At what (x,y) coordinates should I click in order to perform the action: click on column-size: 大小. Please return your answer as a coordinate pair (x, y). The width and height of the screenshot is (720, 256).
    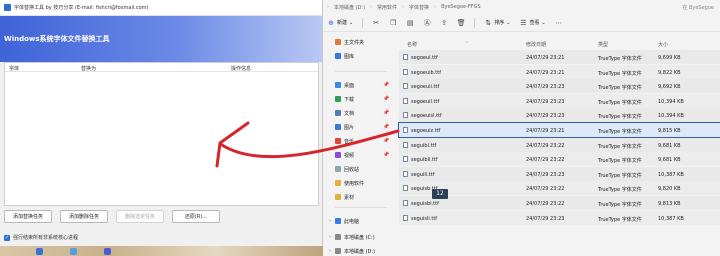
    Looking at the image, I should click on (663, 44).